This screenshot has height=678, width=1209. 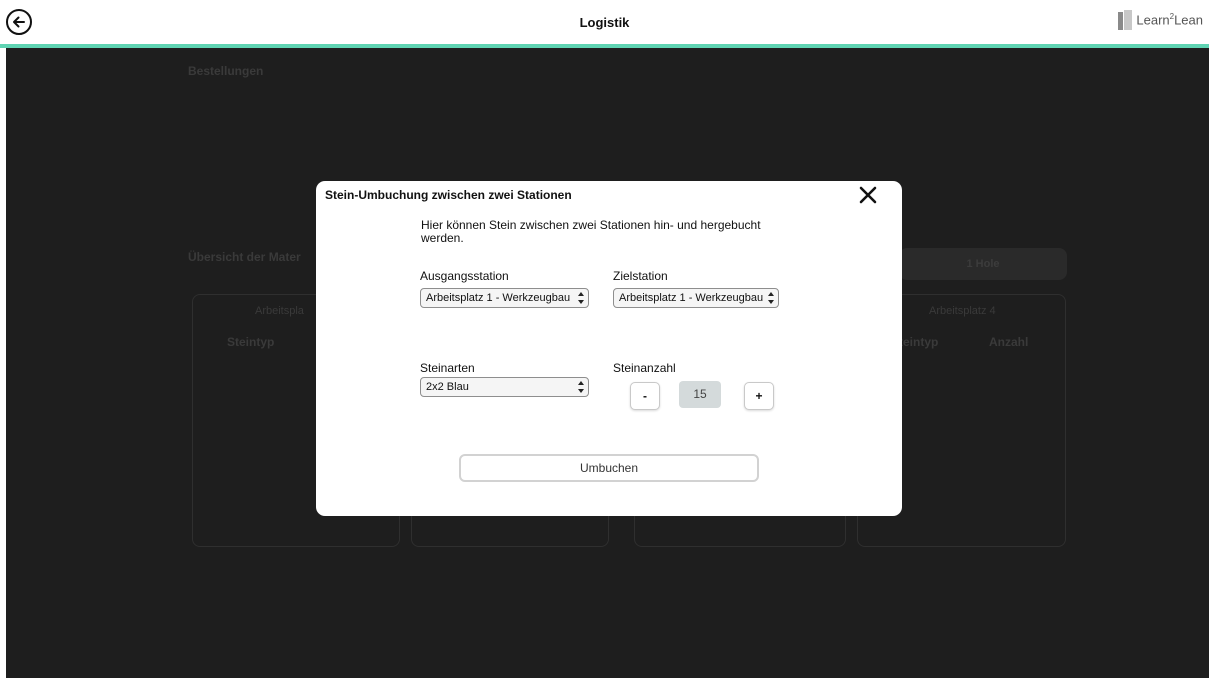 I want to click on app-header: Logistik Learn2Lean, so click(x=604, y=23).